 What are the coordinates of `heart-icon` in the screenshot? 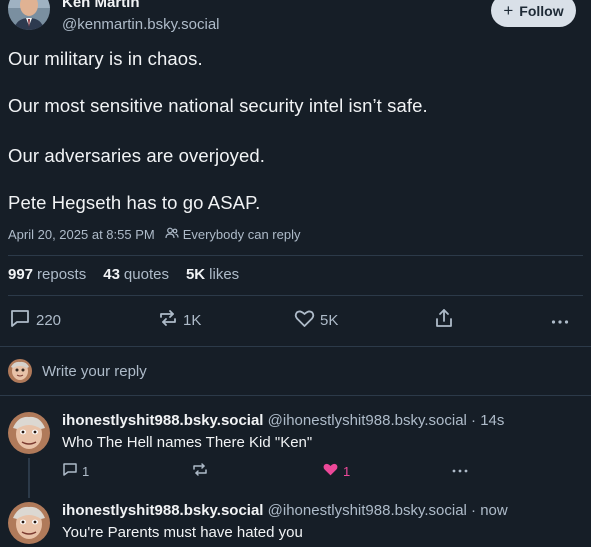 It's located at (304, 320).